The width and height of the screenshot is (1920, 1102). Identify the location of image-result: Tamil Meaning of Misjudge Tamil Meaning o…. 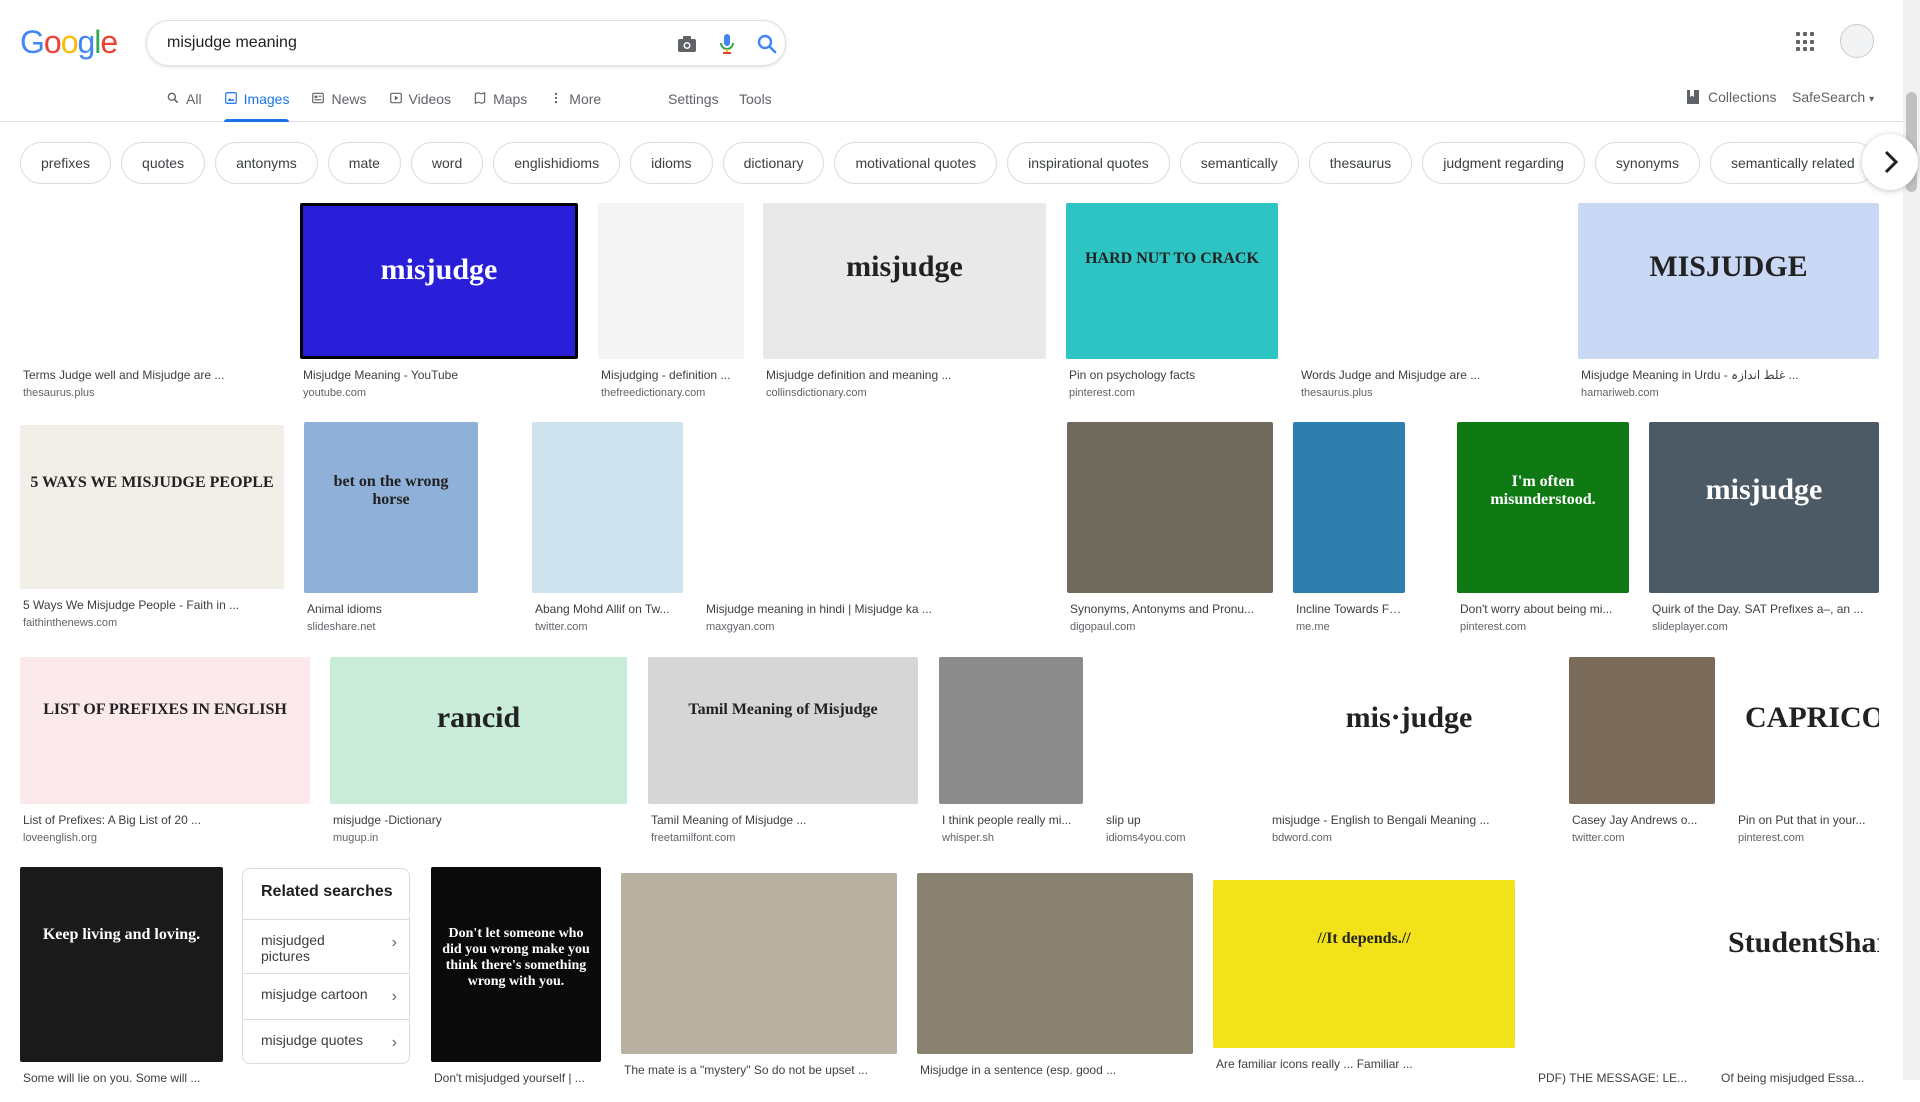
(783, 750).